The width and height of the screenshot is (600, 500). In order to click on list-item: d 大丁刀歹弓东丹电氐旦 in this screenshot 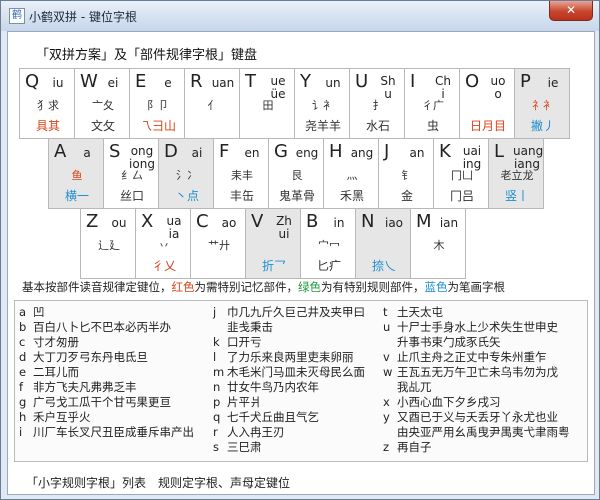, I will do `click(106, 357)`.